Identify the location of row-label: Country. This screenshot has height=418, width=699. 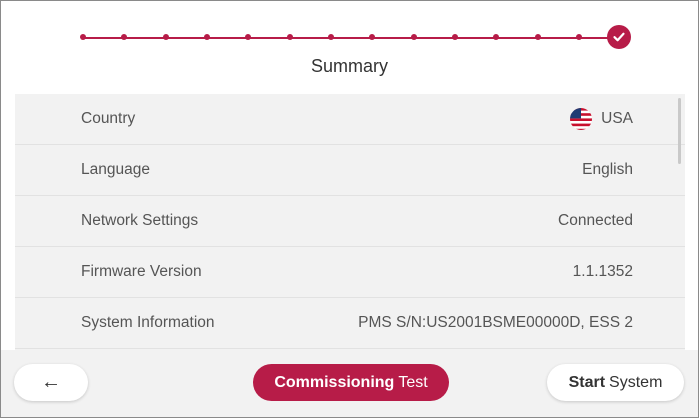
(108, 118).